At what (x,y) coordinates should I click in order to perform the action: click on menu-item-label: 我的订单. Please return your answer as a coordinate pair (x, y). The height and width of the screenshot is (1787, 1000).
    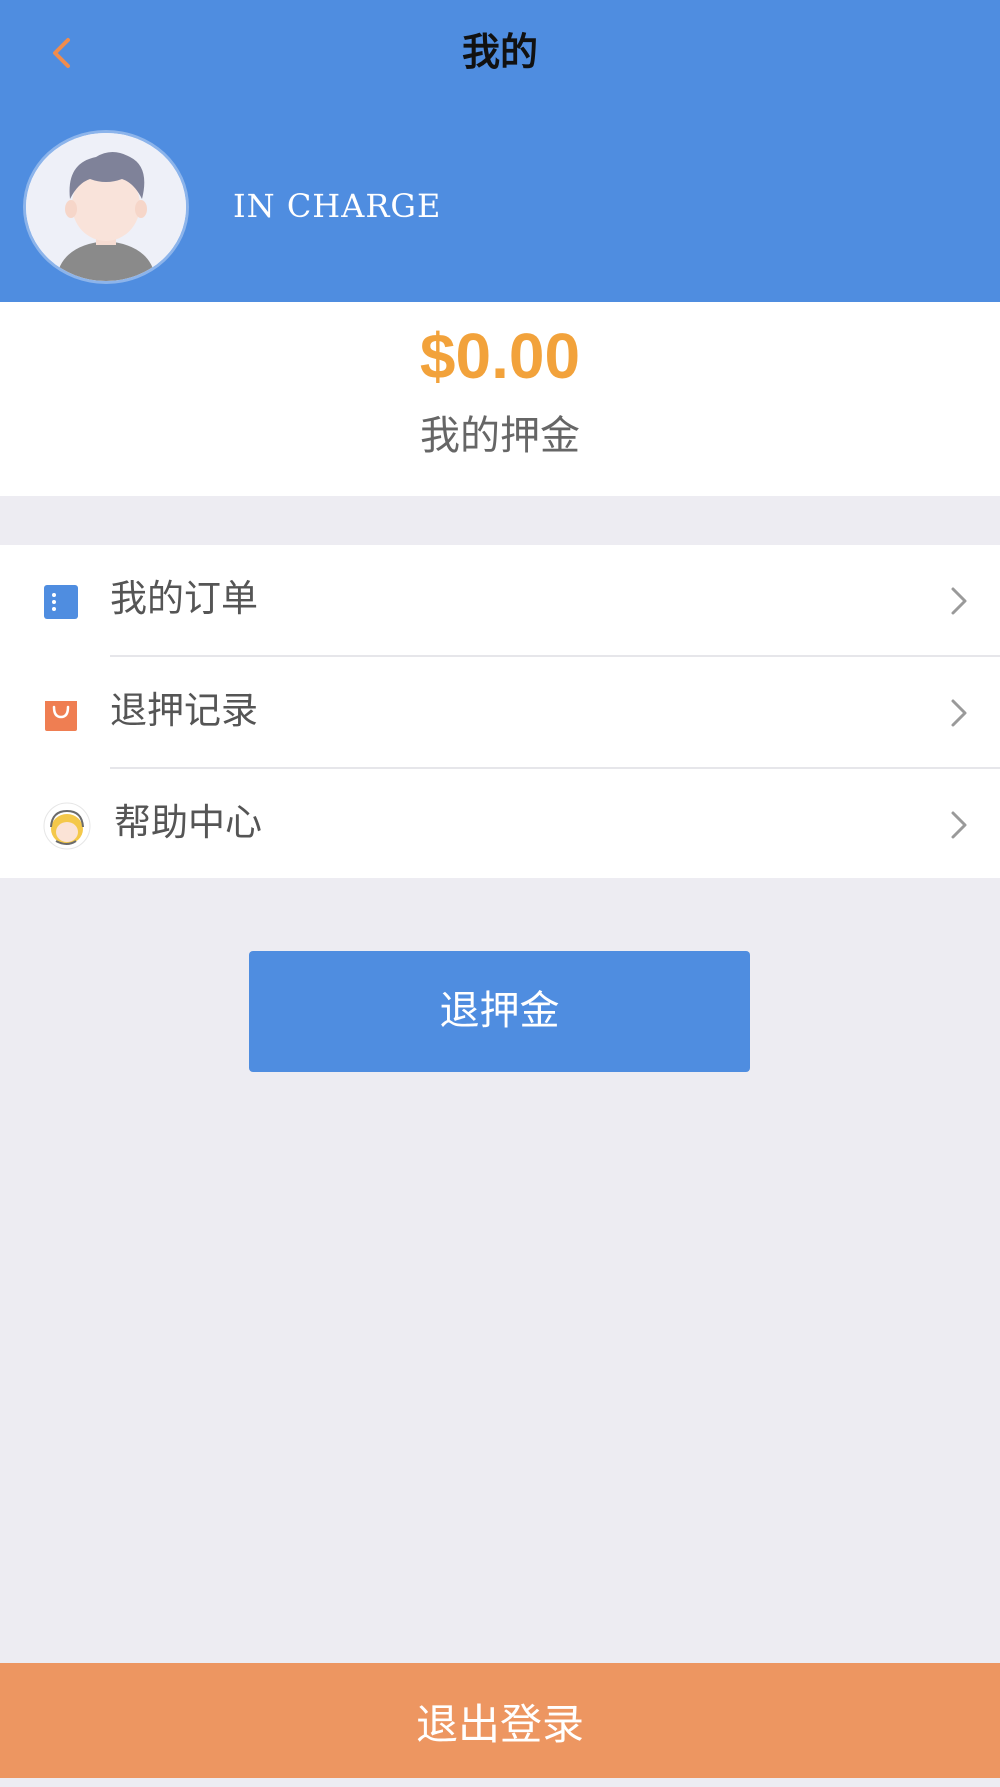
    Looking at the image, I should click on (184, 598).